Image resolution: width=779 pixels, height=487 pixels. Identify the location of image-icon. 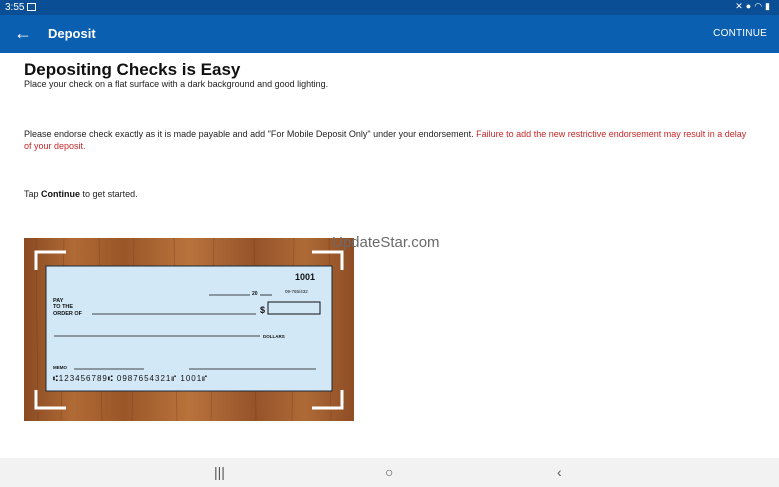
(31, 7).